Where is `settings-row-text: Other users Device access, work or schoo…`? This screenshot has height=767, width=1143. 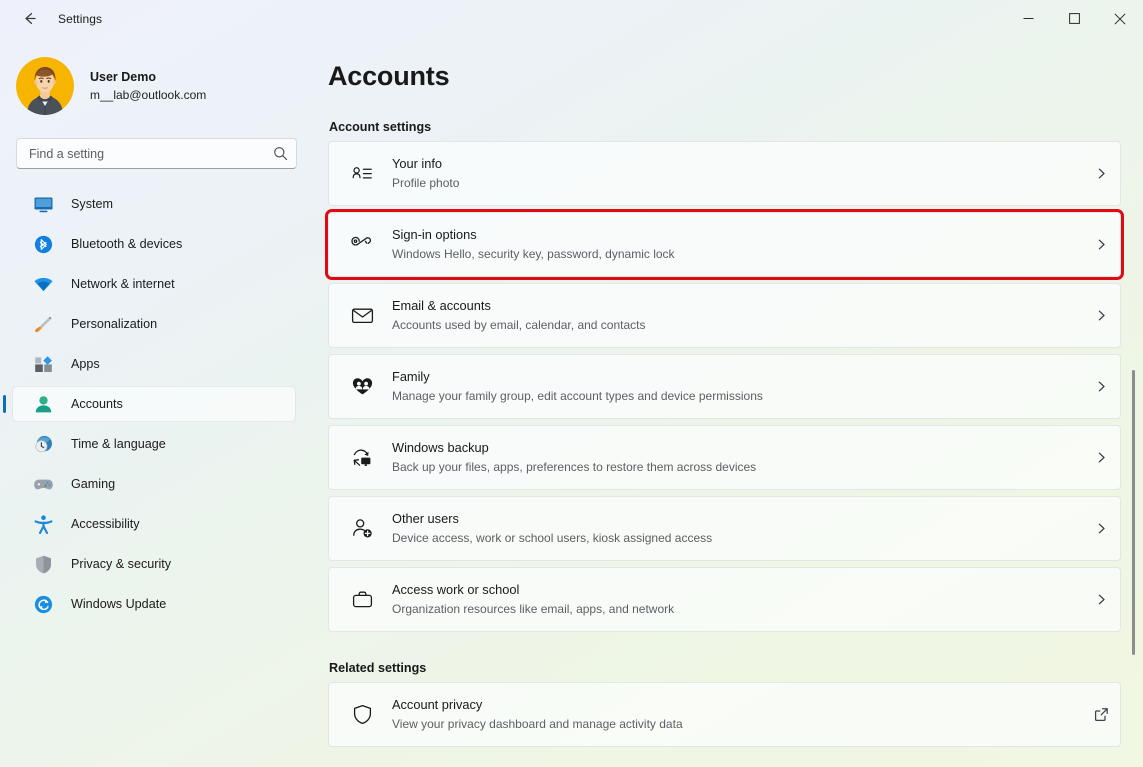
settings-row-text: Other users Device access, work or schoo… is located at coordinates (737, 529).